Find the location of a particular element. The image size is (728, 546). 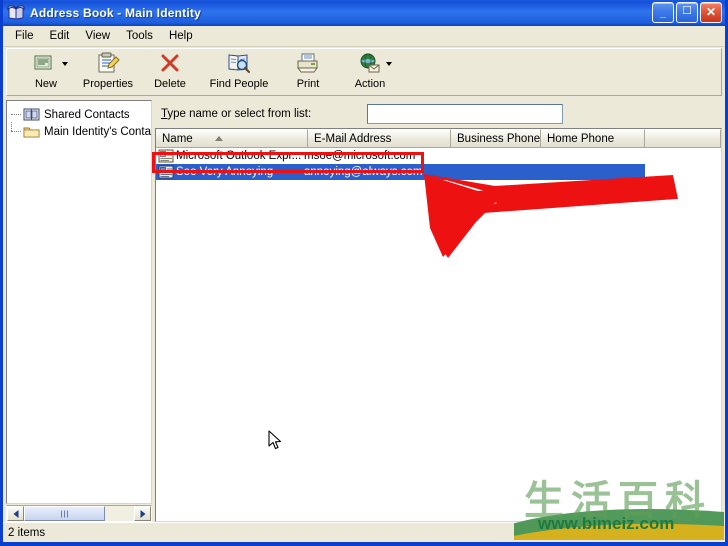

cell-email: annoying@always.com is located at coordinates (363, 172).